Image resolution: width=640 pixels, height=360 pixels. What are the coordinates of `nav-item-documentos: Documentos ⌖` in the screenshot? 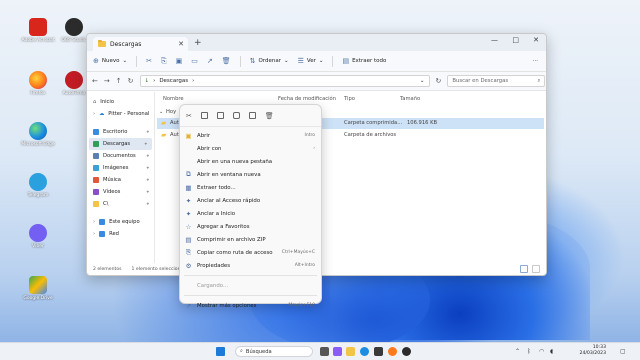 It's located at (120, 156).